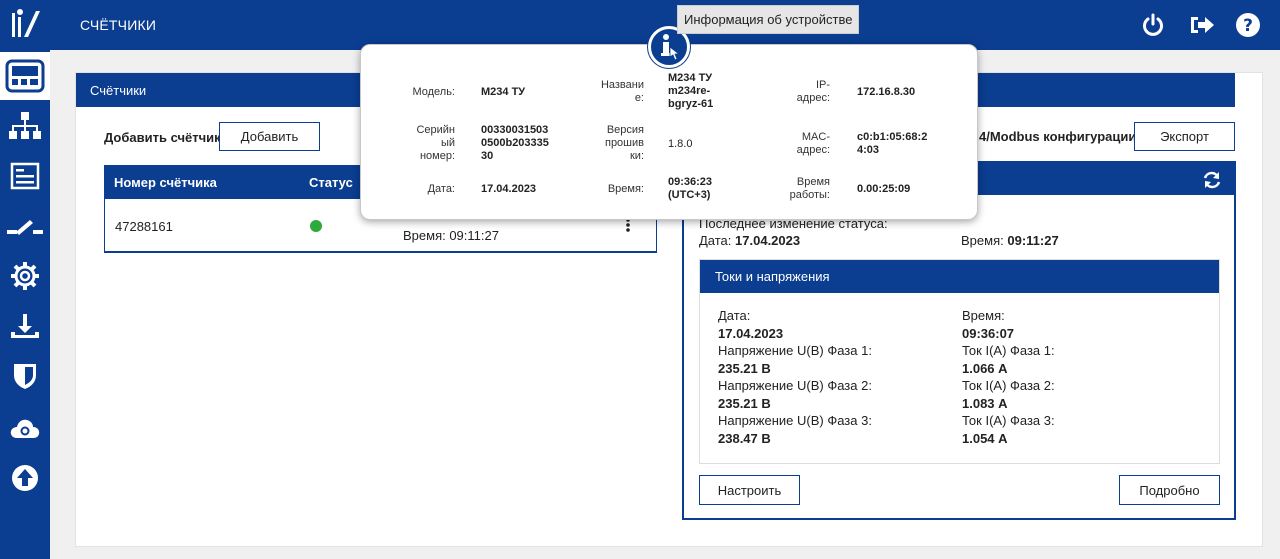 This screenshot has height=559, width=1280. Describe the element at coordinates (509, 189) in the screenshot. I see `date-value: 17.04.2023` at that location.